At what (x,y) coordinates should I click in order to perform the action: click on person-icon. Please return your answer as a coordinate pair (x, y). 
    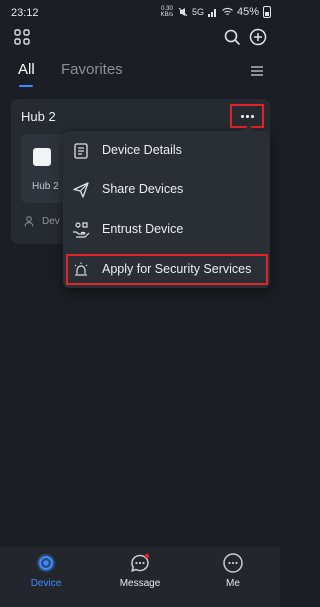
    Looking at the image, I should click on (29, 221).